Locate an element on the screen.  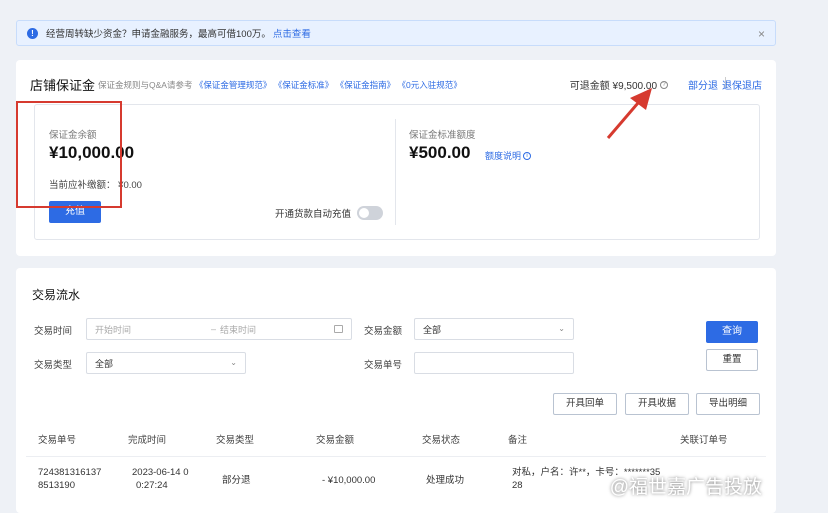
row-amount: - ¥10,000.00 is located at coordinates (349, 480).